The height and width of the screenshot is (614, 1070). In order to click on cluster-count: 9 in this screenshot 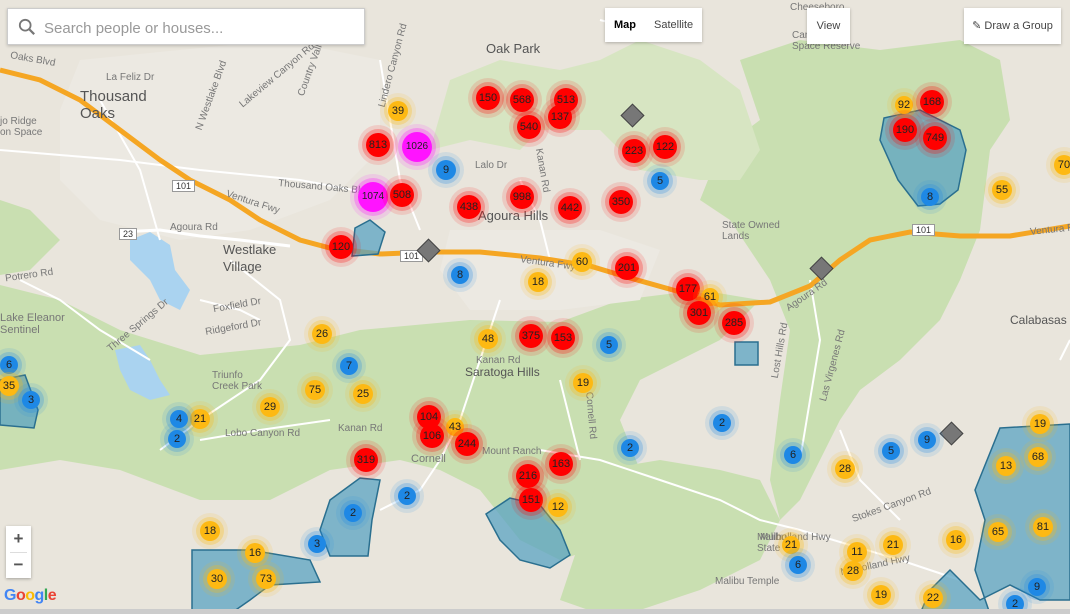, I will do `click(1037, 587)`.